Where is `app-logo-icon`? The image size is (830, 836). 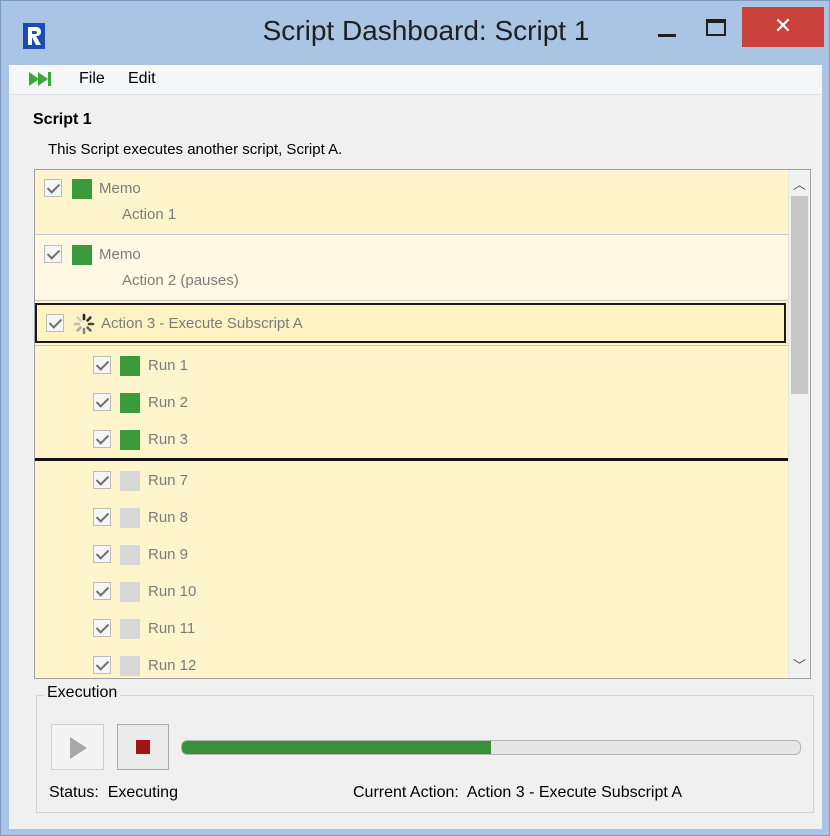
app-logo-icon is located at coordinates (34, 36).